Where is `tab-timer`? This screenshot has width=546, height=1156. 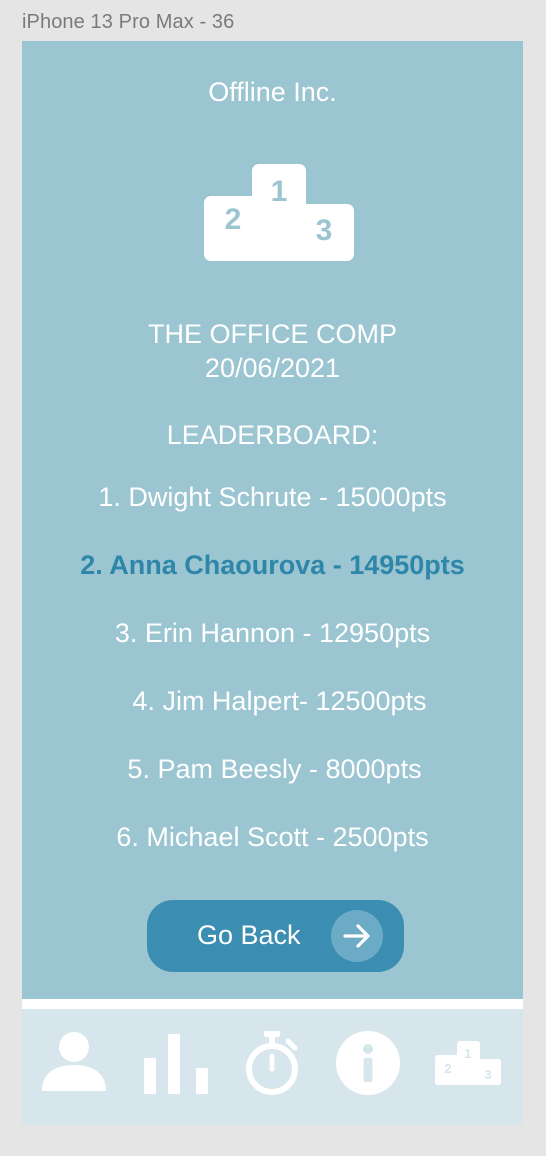
tab-timer is located at coordinates (272, 1067).